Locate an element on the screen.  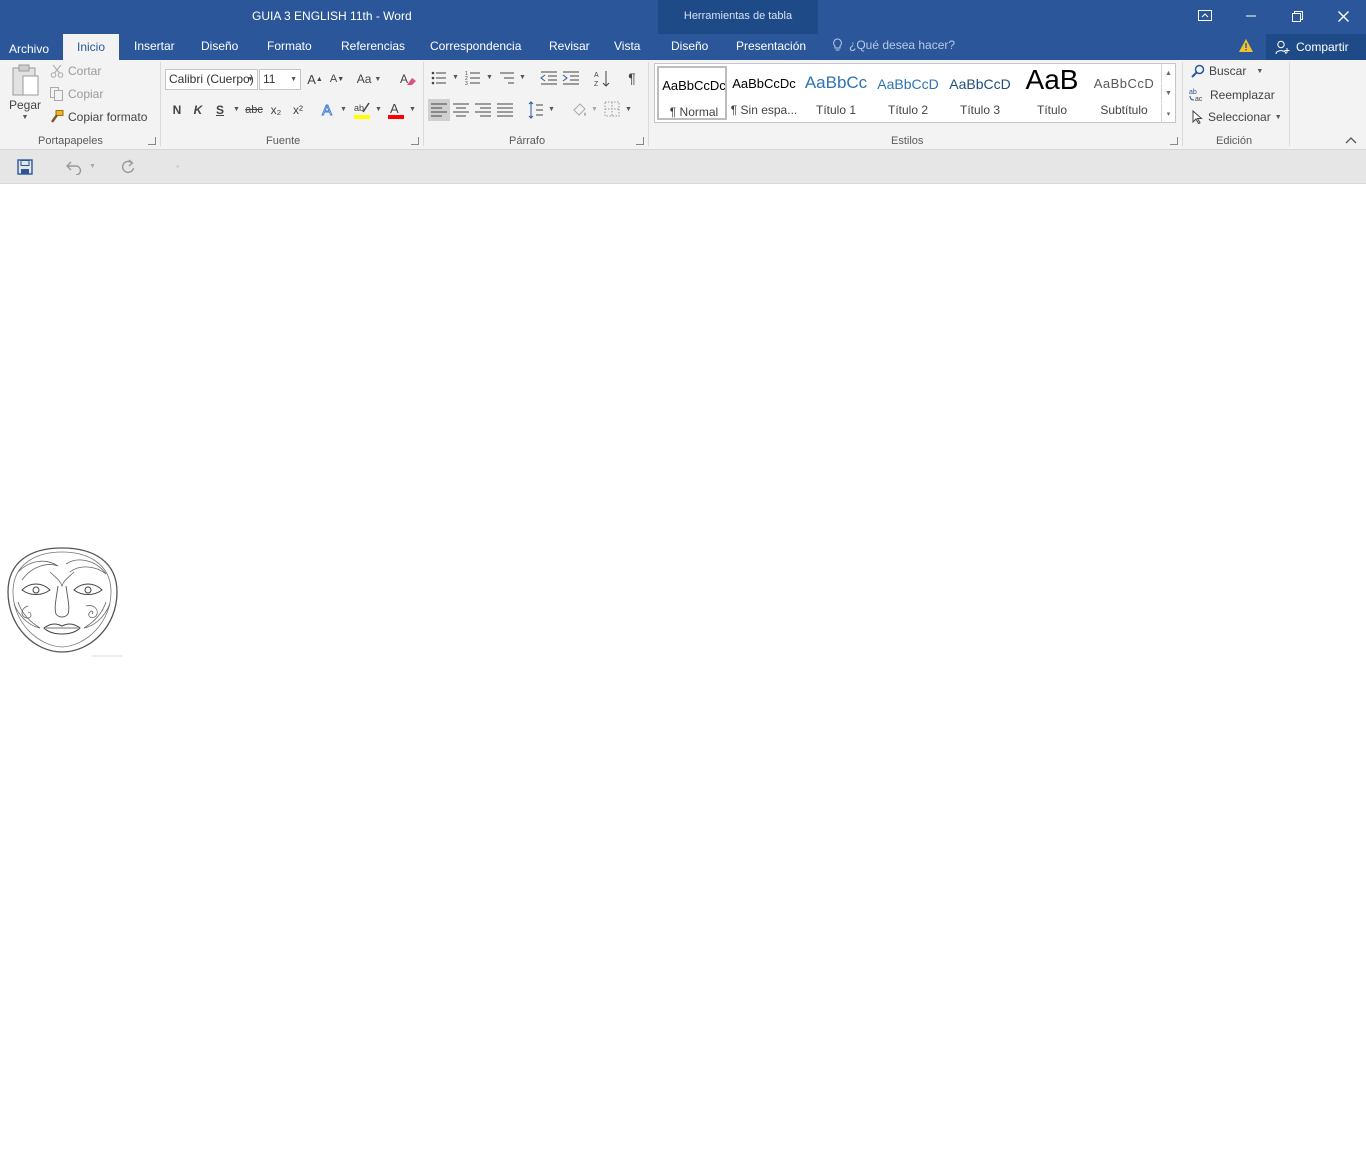
replace-icon: abac is located at coordinates (1196, 95).